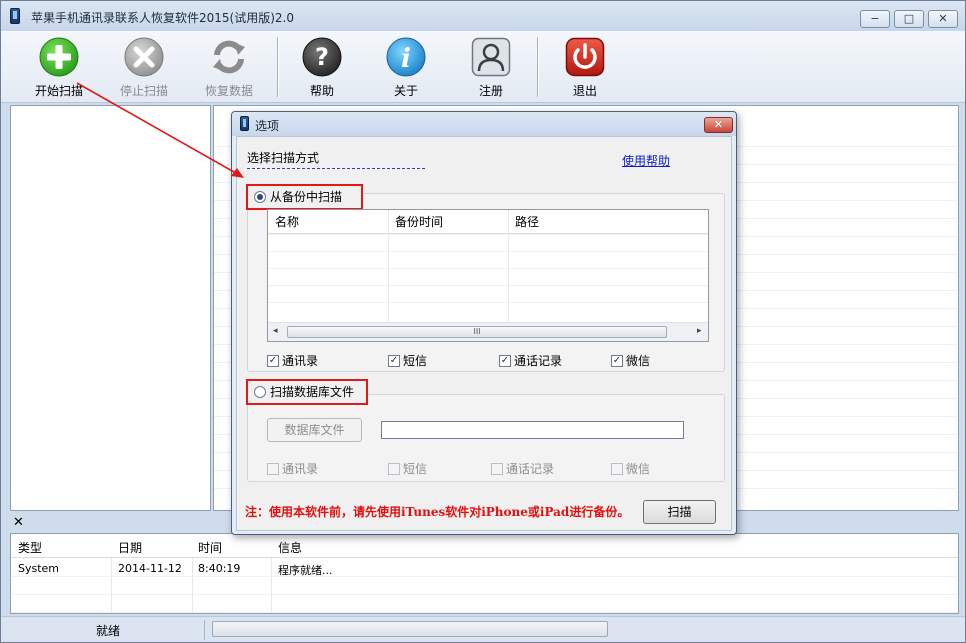 The height and width of the screenshot is (643, 966). Describe the element at coordinates (143, 91) in the screenshot. I see `stop-scan-label: 停止扫描` at that location.